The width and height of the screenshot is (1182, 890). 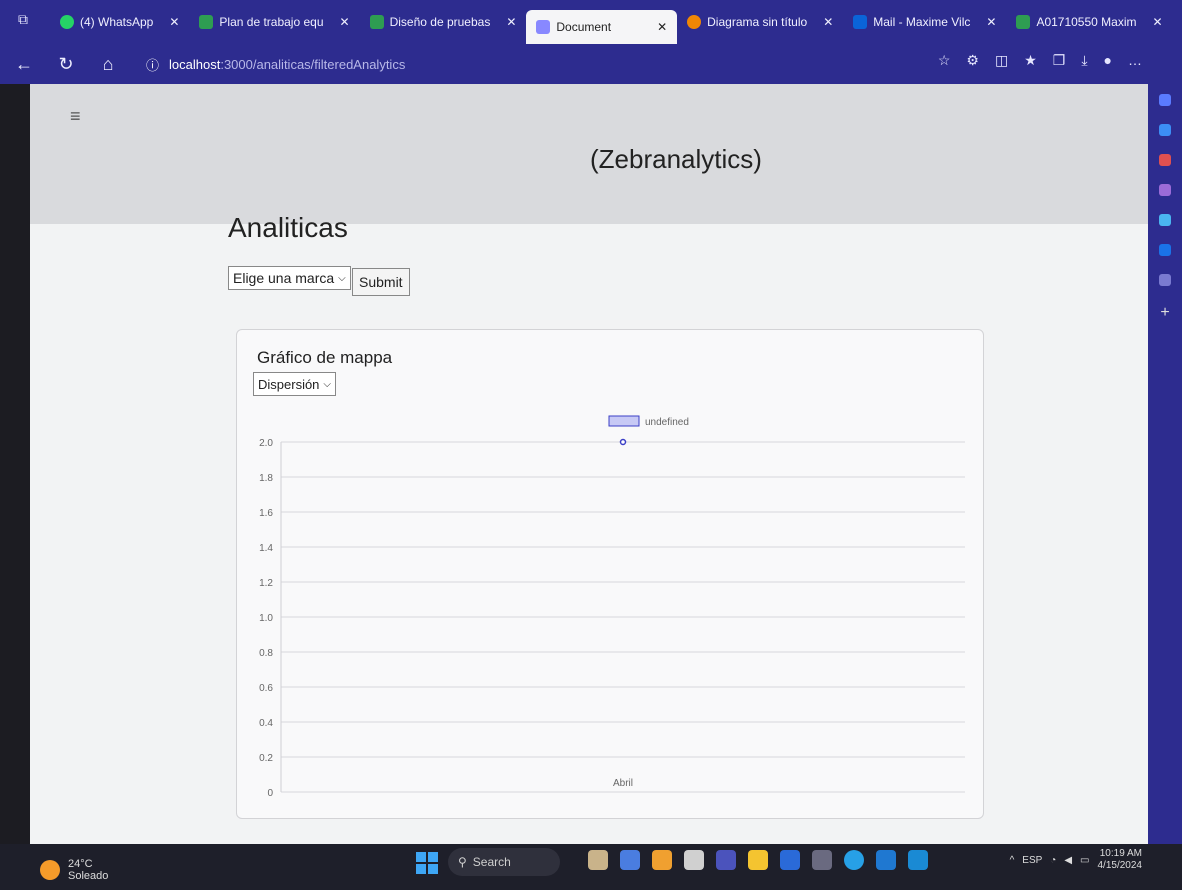 What do you see at coordinates (1164, 313) in the screenshot?
I see `add-sidebar-icon: +` at bounding box center [1164, 313].